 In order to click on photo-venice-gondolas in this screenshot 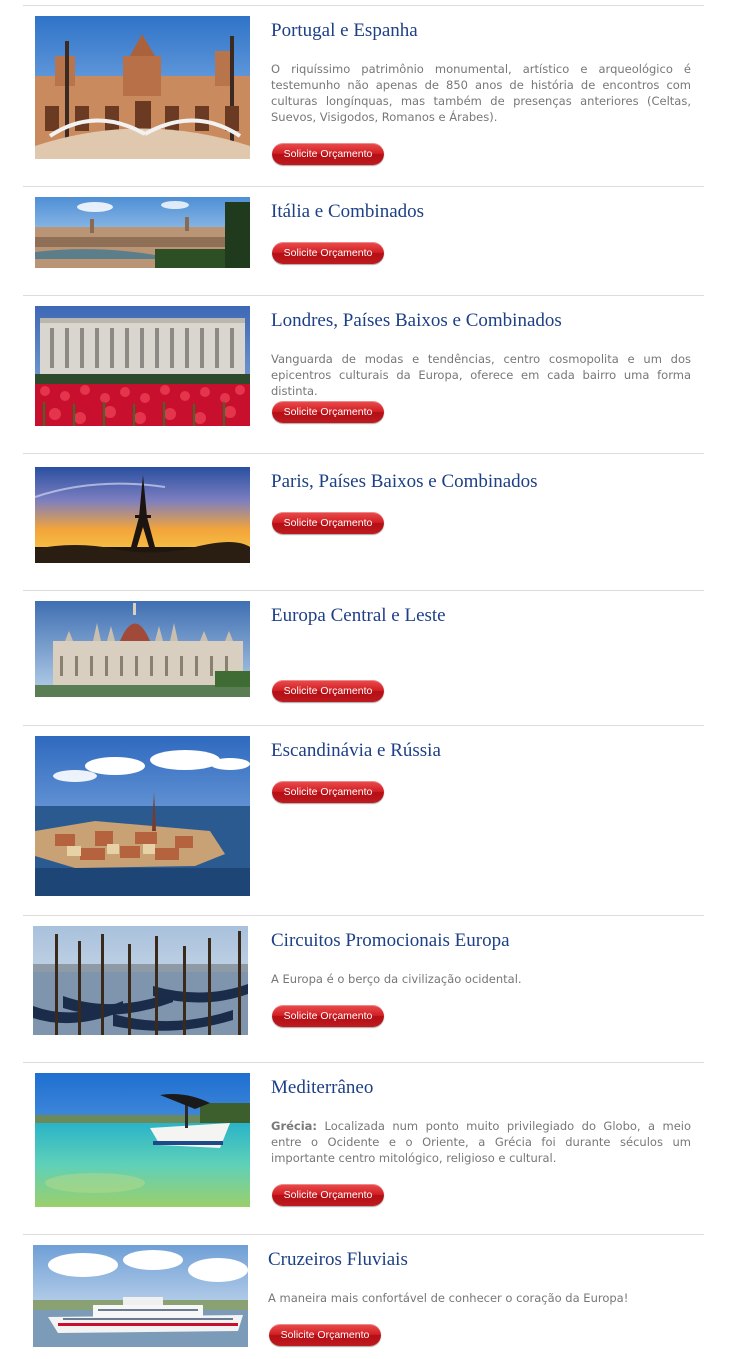, I will do `click(140, 980)`.